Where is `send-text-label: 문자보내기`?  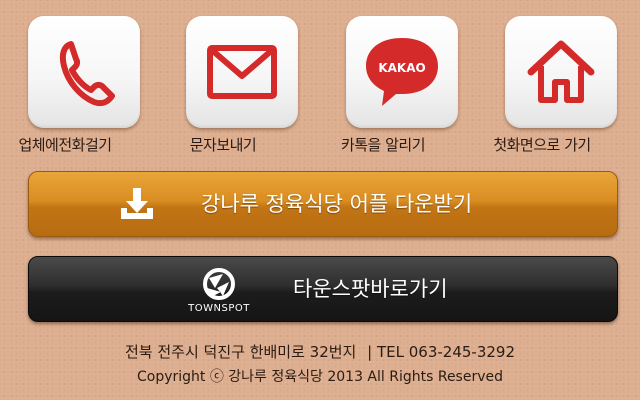 send-text-label: 문자보내기 is located at coordinates (223, 145).